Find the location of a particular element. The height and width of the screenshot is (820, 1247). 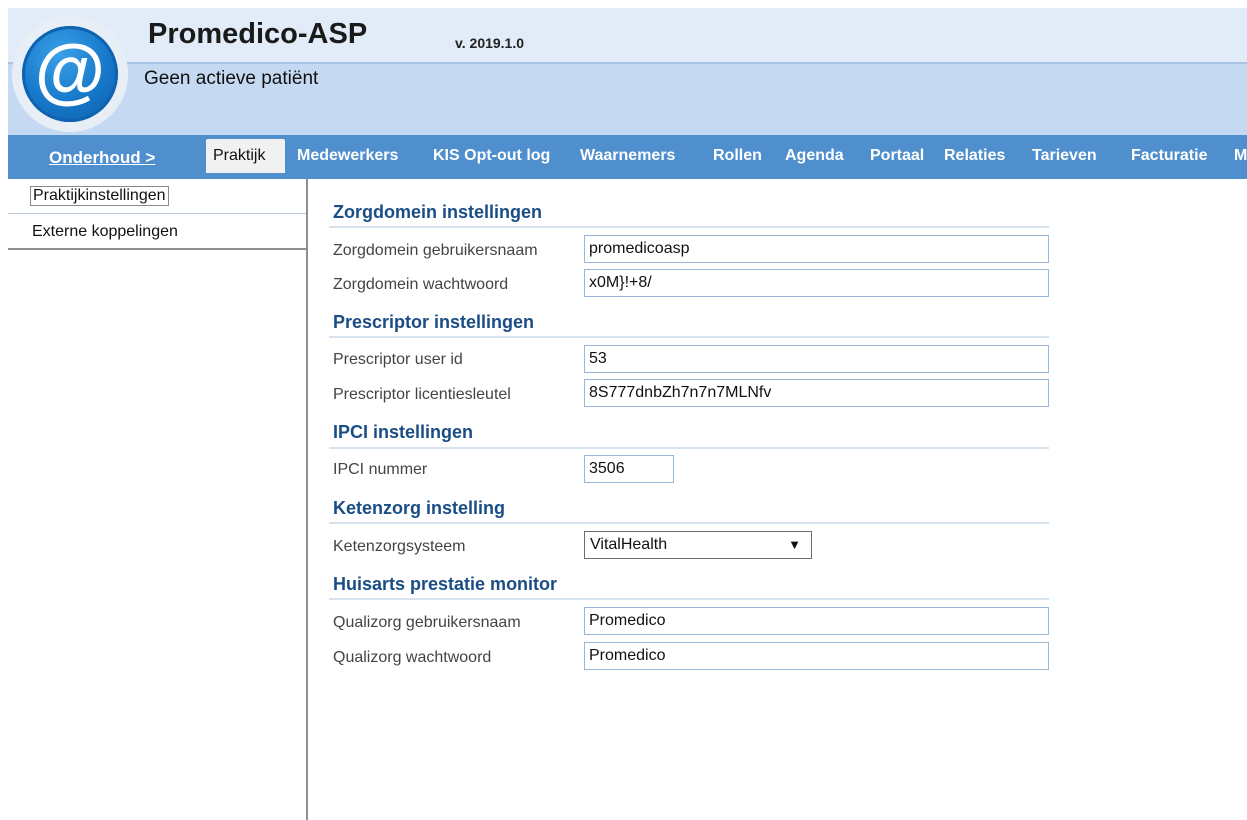

menu-tab-waarnemers: Waarnemers is located at coordinates (627, 157).